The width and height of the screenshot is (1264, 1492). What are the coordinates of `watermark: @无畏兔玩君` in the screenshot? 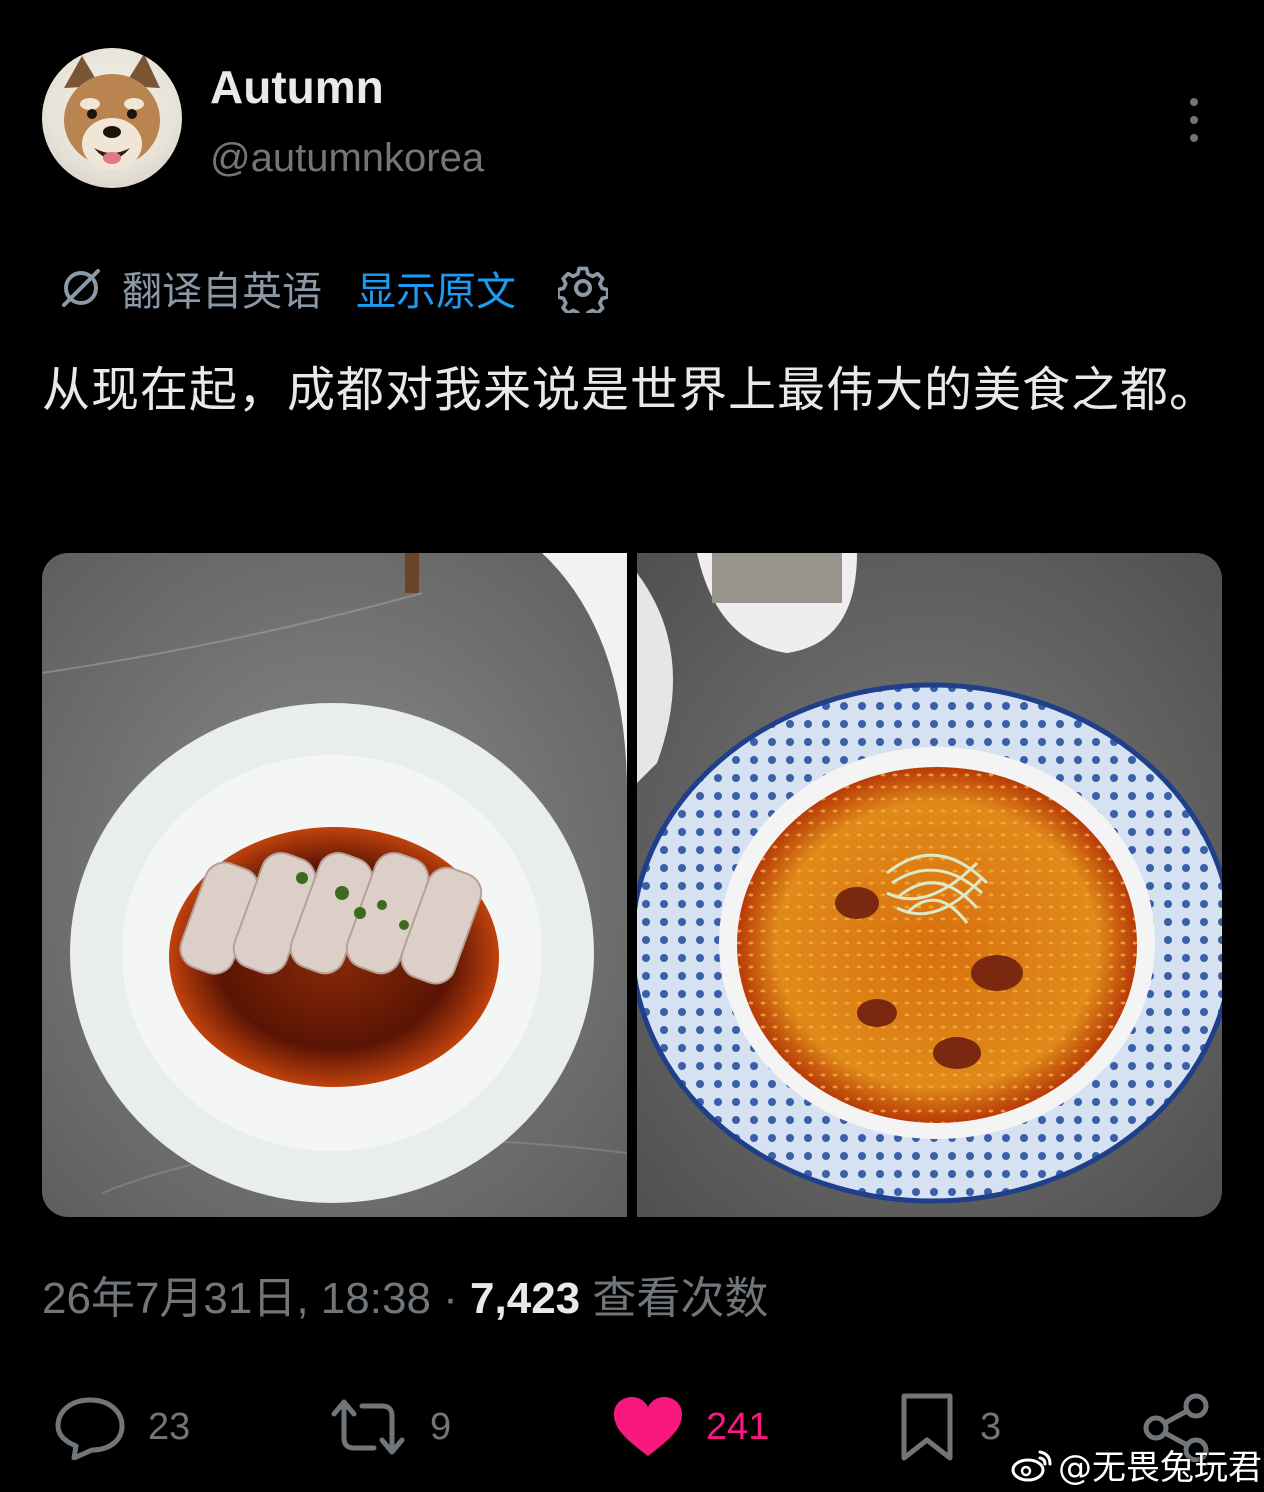 It's located at (1136, 1464).